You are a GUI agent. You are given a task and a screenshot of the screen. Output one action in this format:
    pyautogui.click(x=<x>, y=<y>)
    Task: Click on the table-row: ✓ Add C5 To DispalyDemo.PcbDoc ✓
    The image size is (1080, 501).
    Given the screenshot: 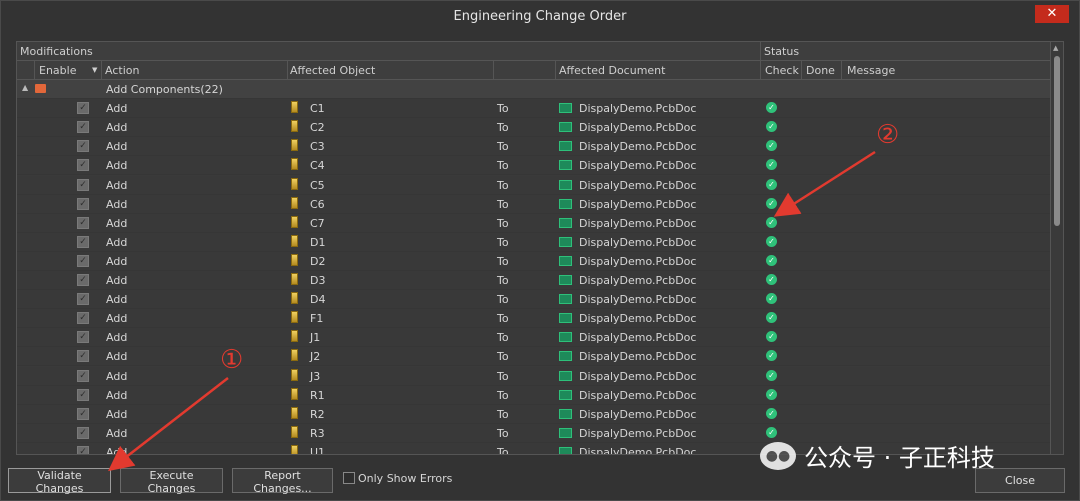 What is the action you would take?
    pyautogui.click(x=534, y=185)
    